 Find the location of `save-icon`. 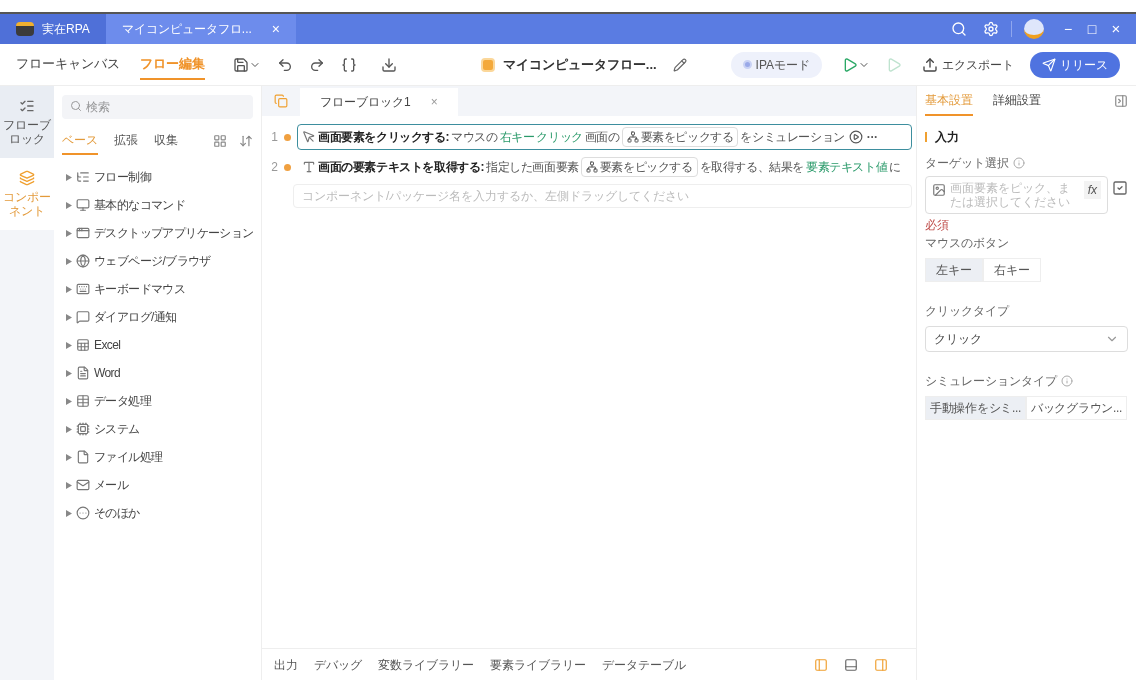

save-icon is located at coordinates (247, 64).